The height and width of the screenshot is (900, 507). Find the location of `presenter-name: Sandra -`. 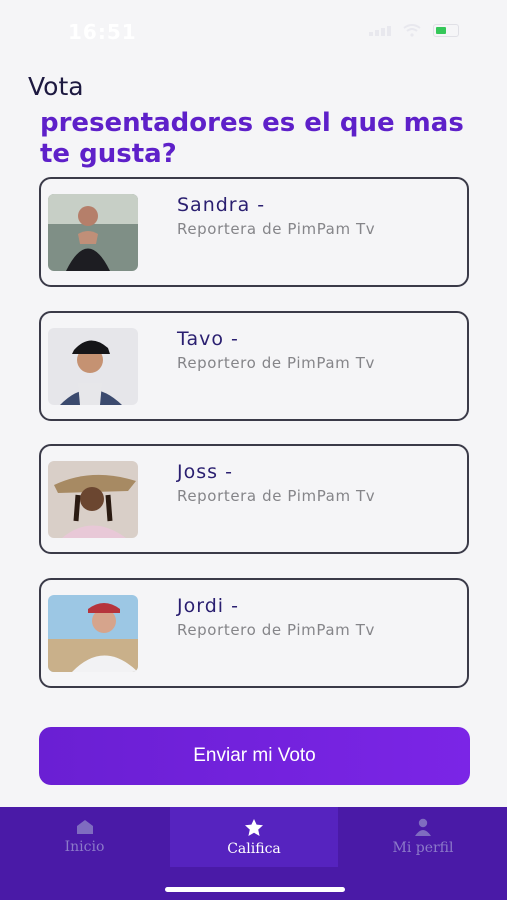

presenter-name: Sandra - is located at coordinates (221, 205).